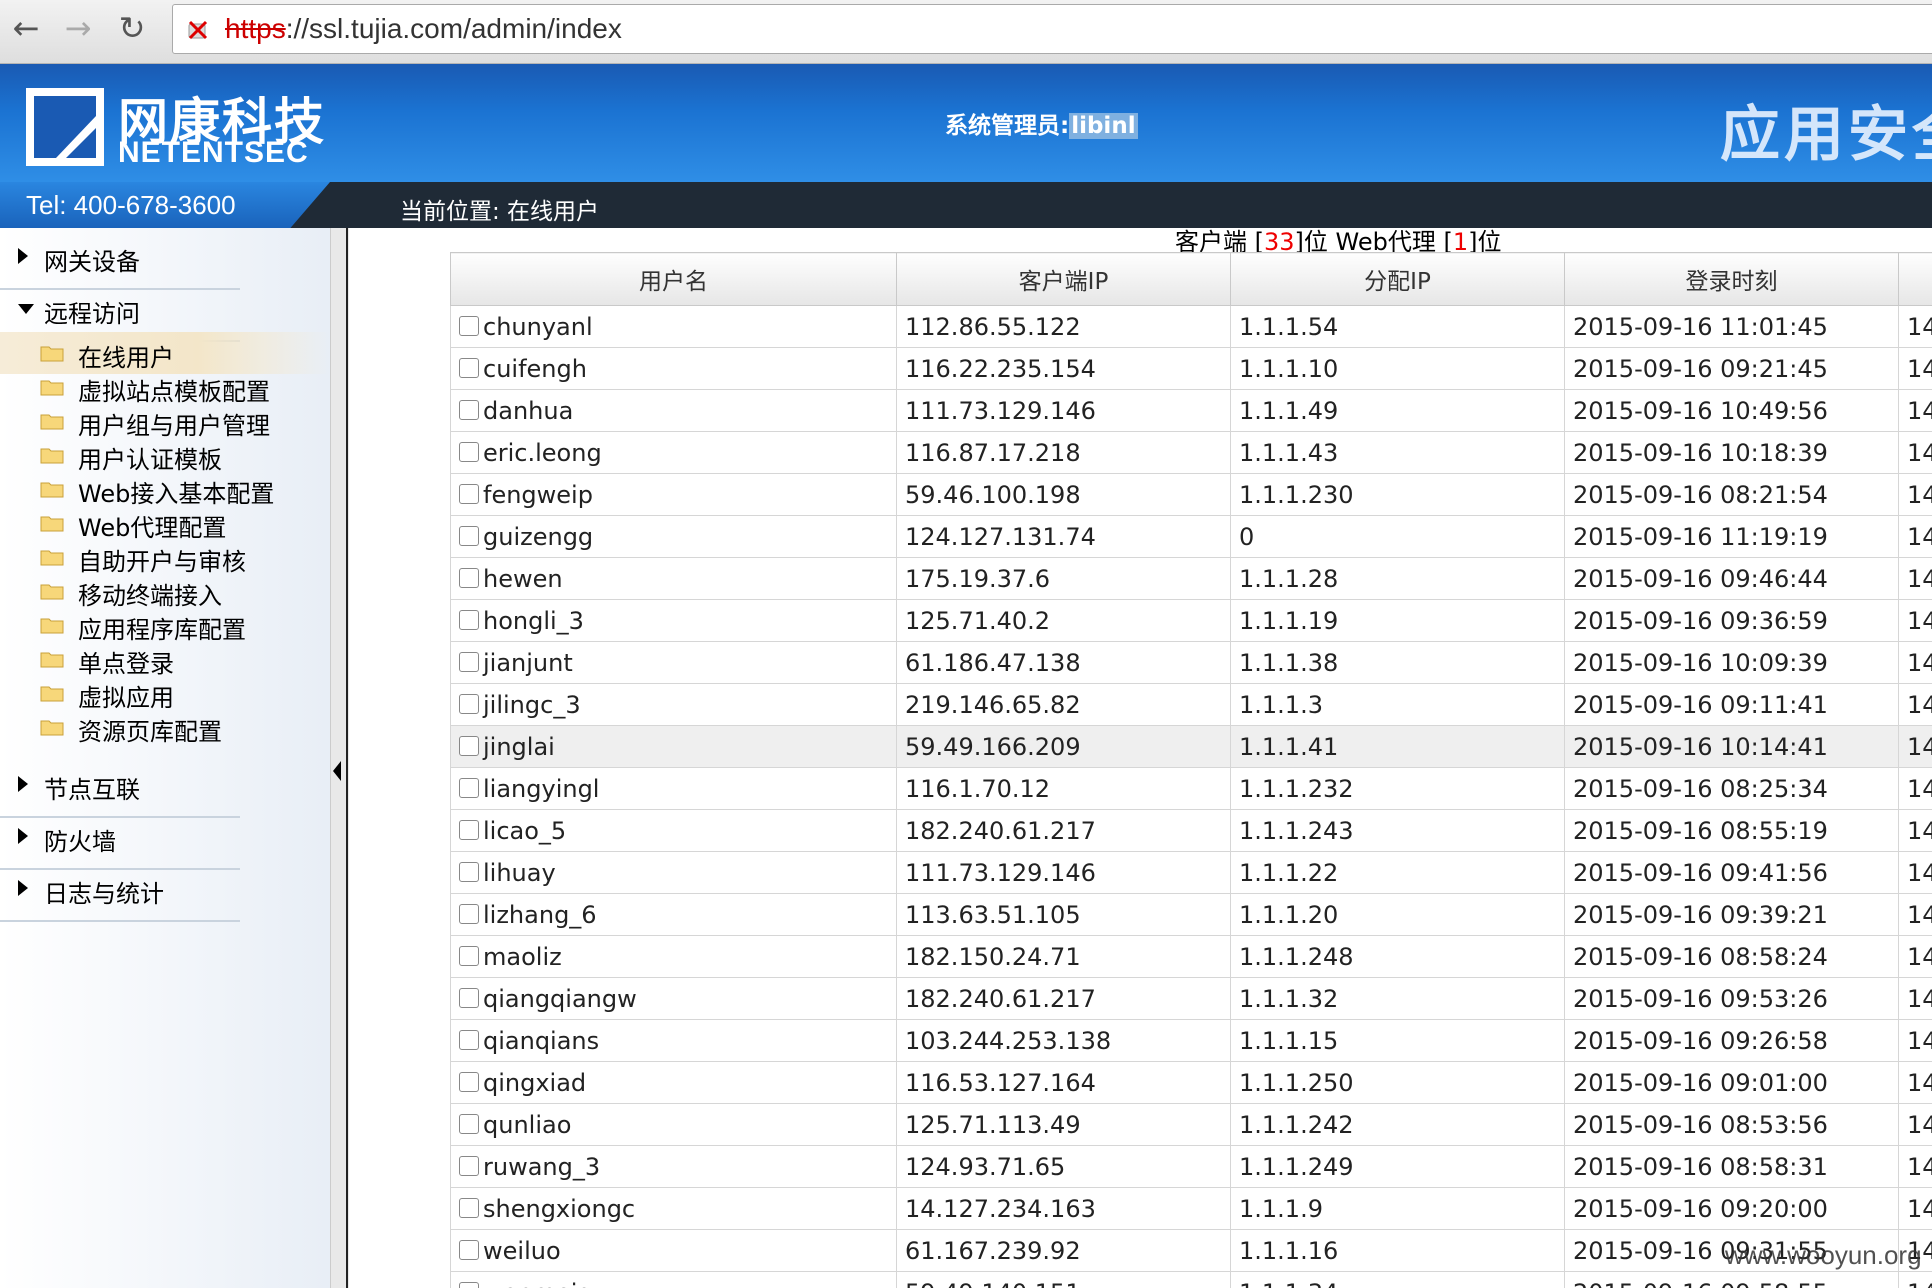 The height and width of the screenshot is (1288, 1932). I want to click on collapse-sidebar-icon, so click(337, 771).